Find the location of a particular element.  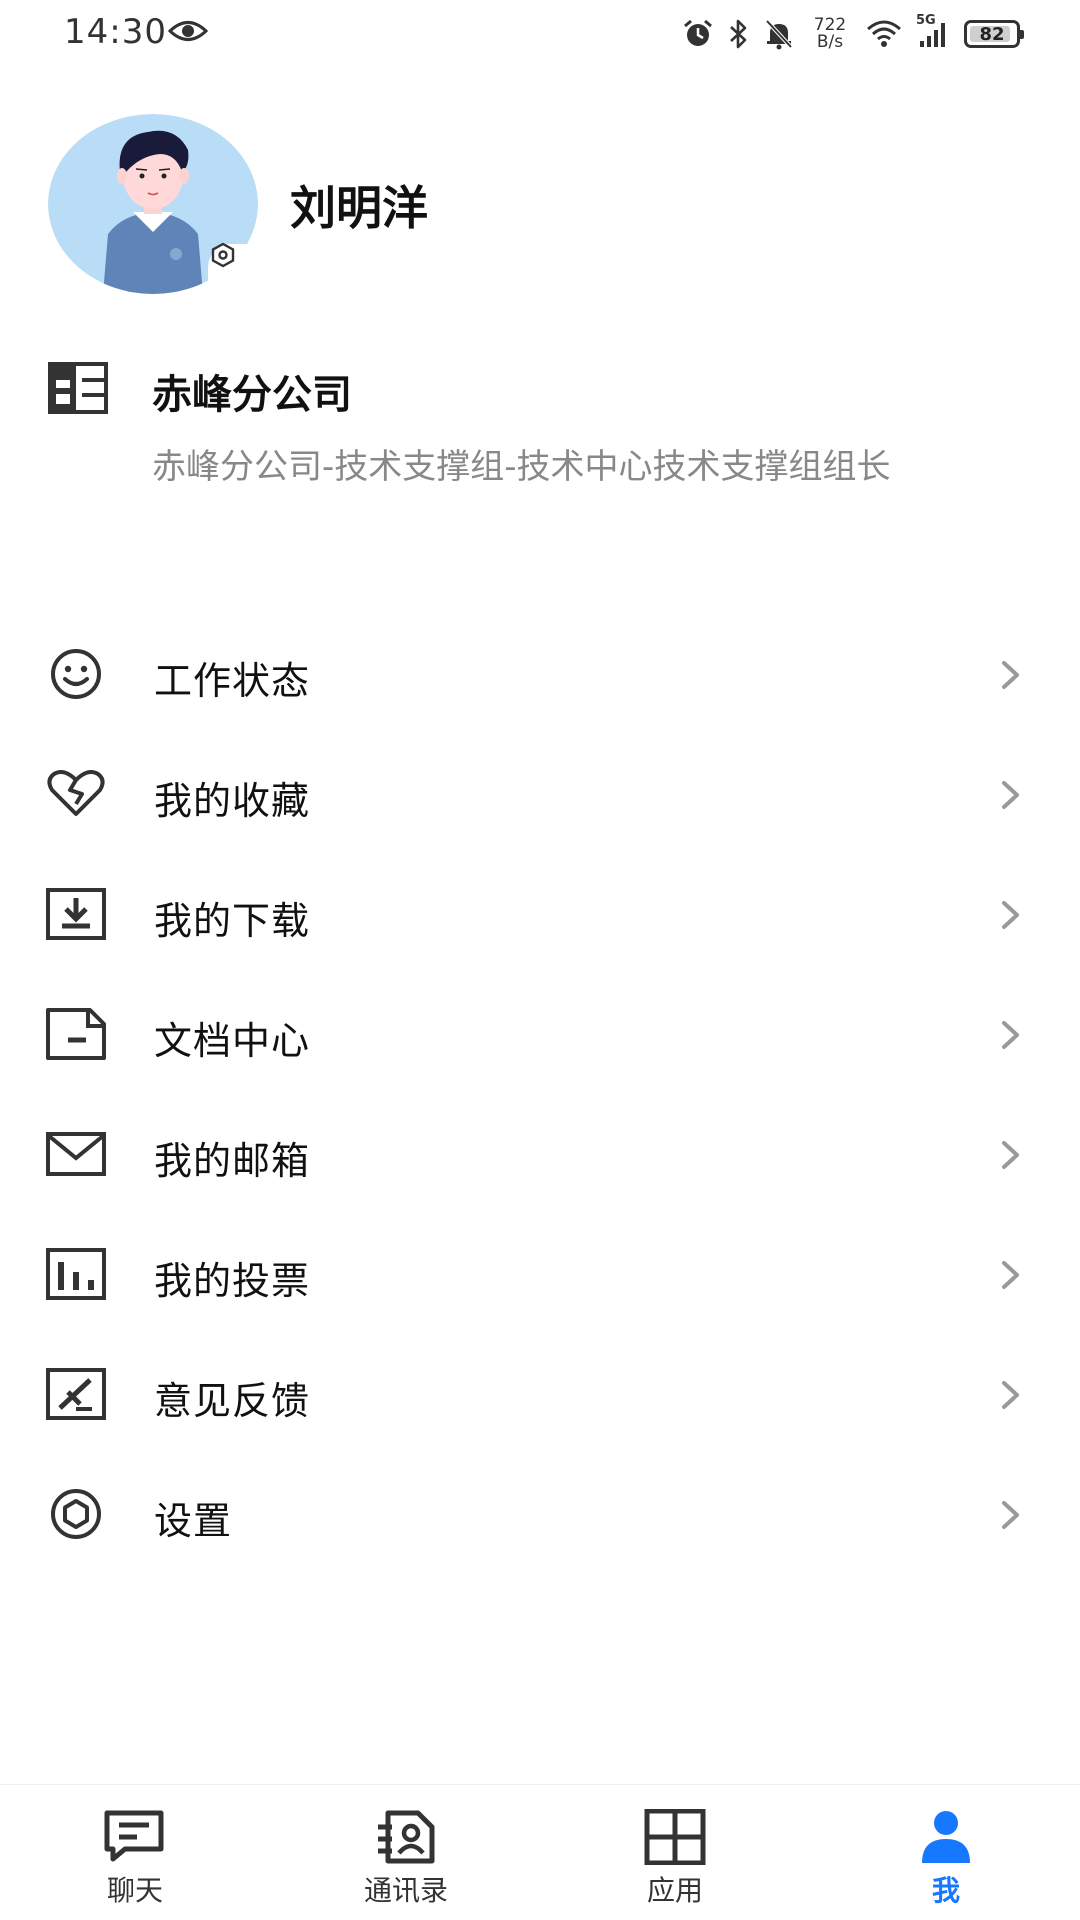

nav-tab-apps: 应用 is located at coordinates (675, 1852).